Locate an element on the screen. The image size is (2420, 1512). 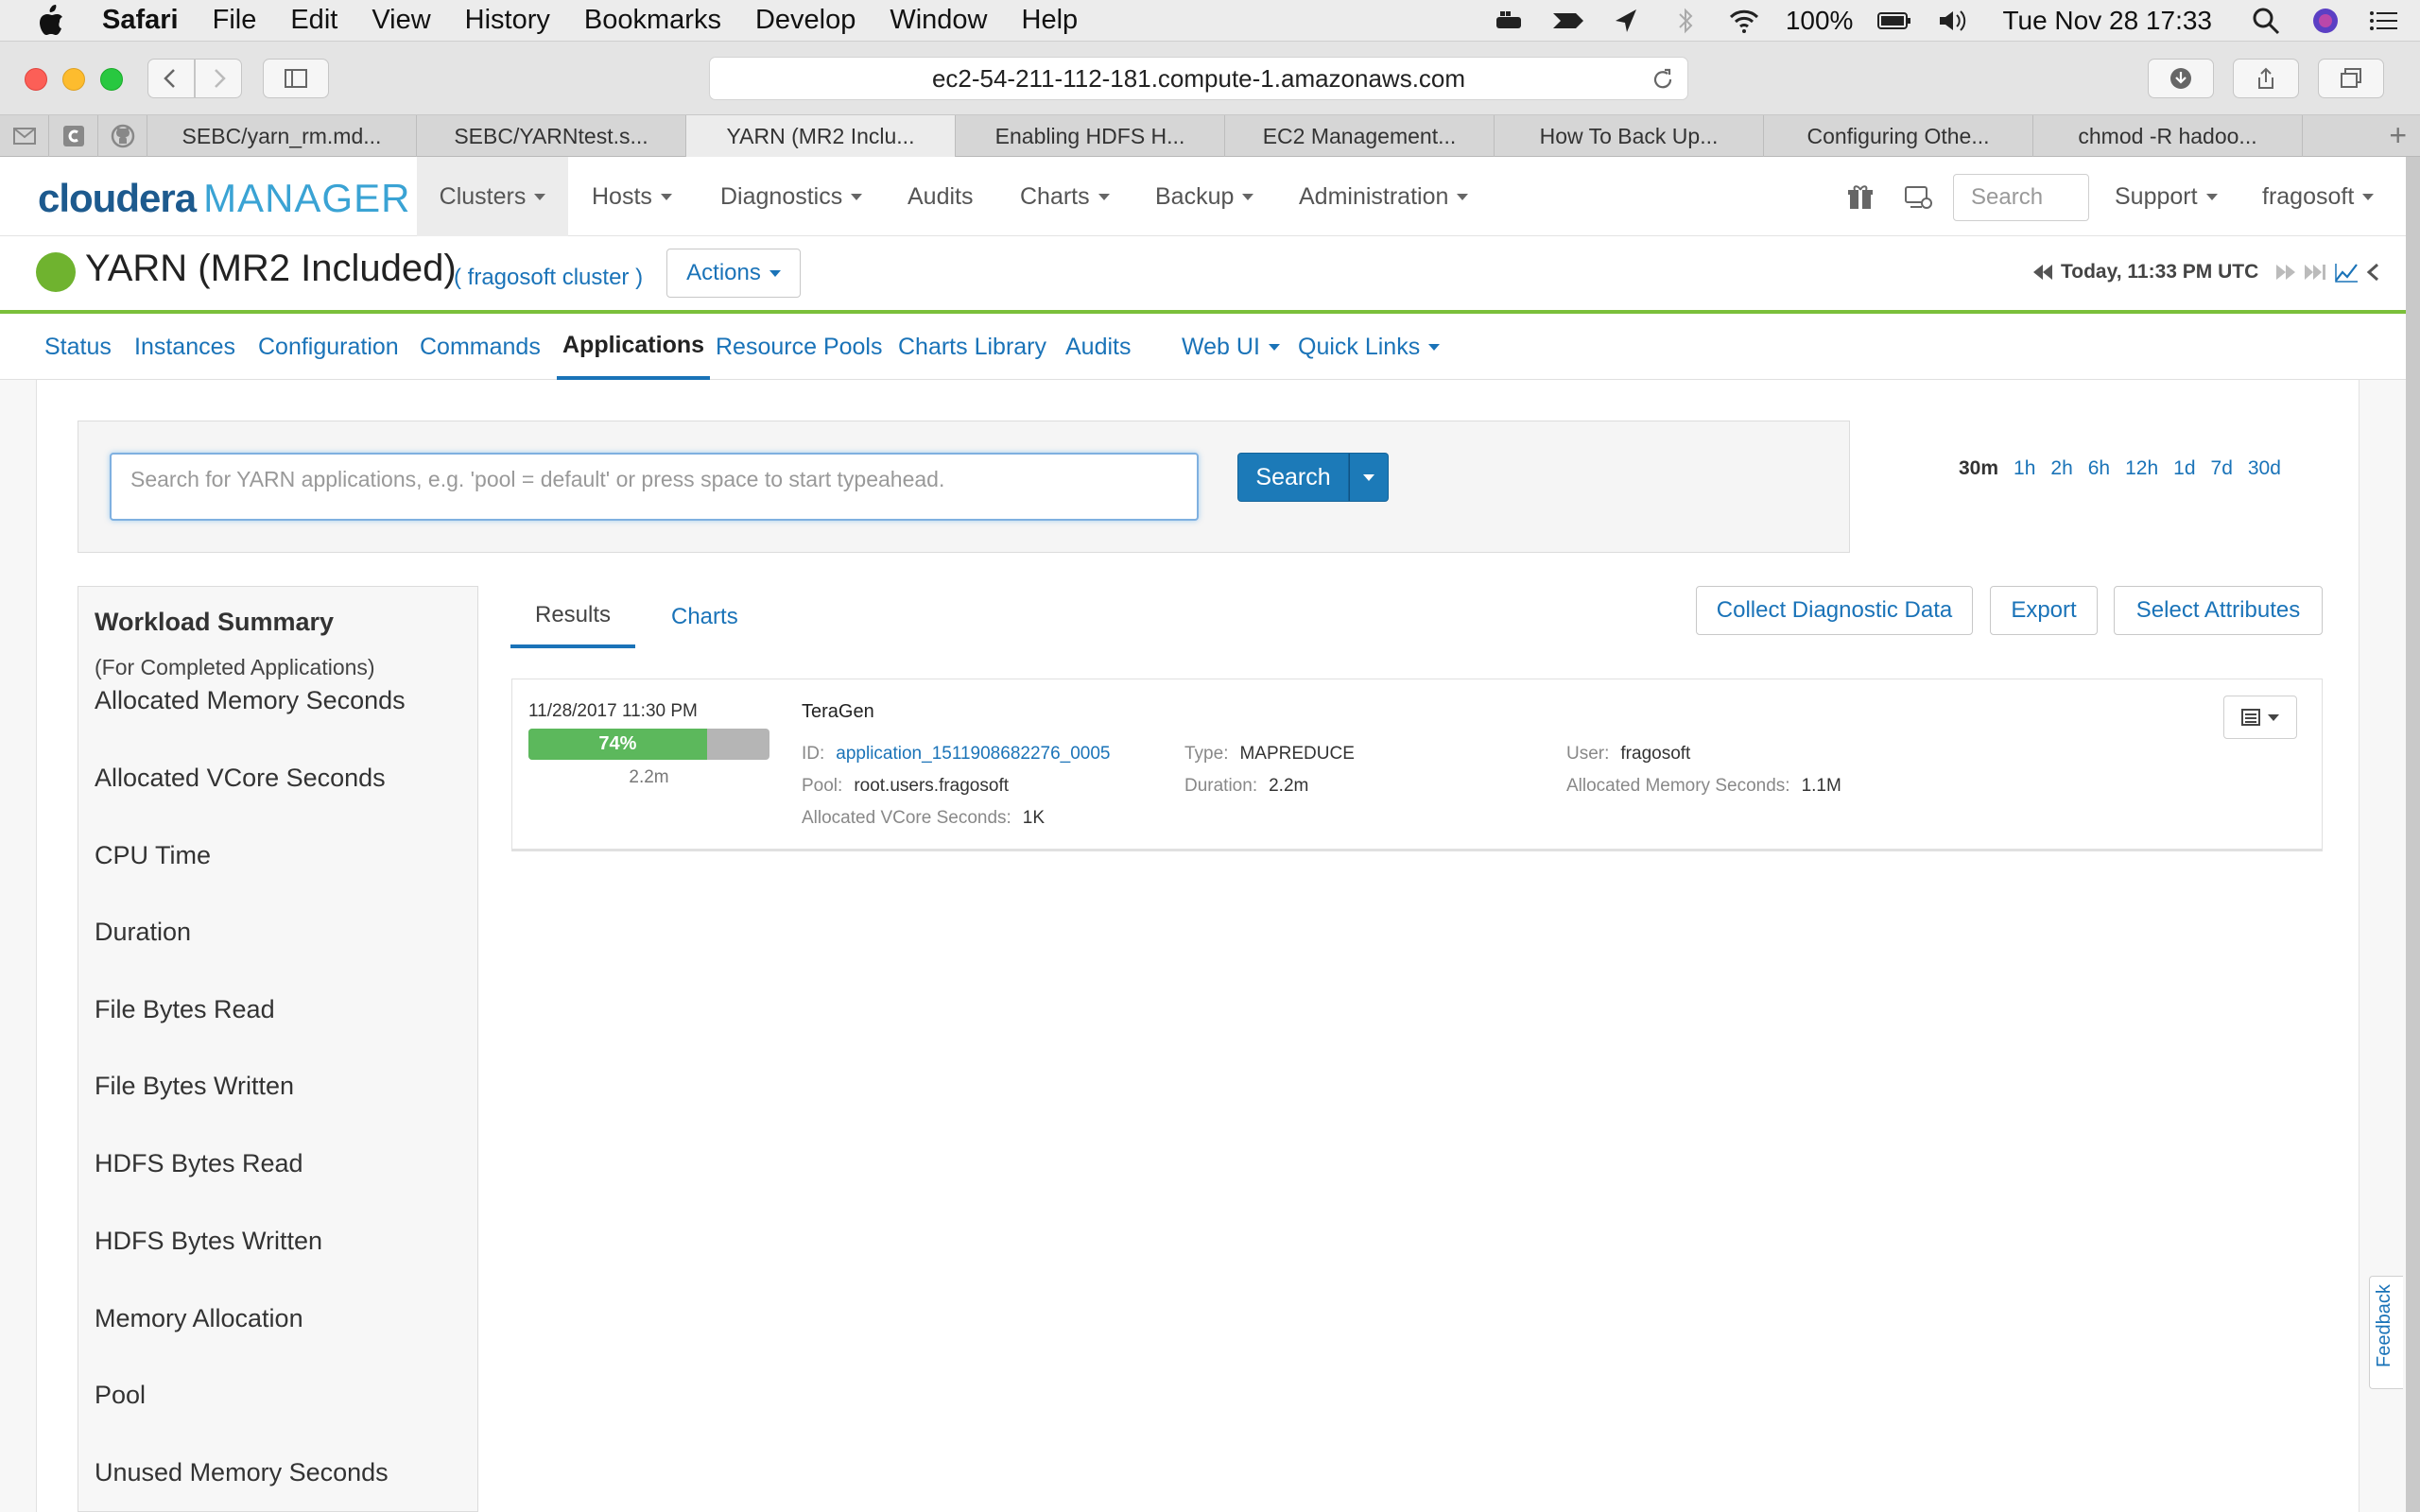
nav-hosts: Hosts is located at coordinates (632, 196).